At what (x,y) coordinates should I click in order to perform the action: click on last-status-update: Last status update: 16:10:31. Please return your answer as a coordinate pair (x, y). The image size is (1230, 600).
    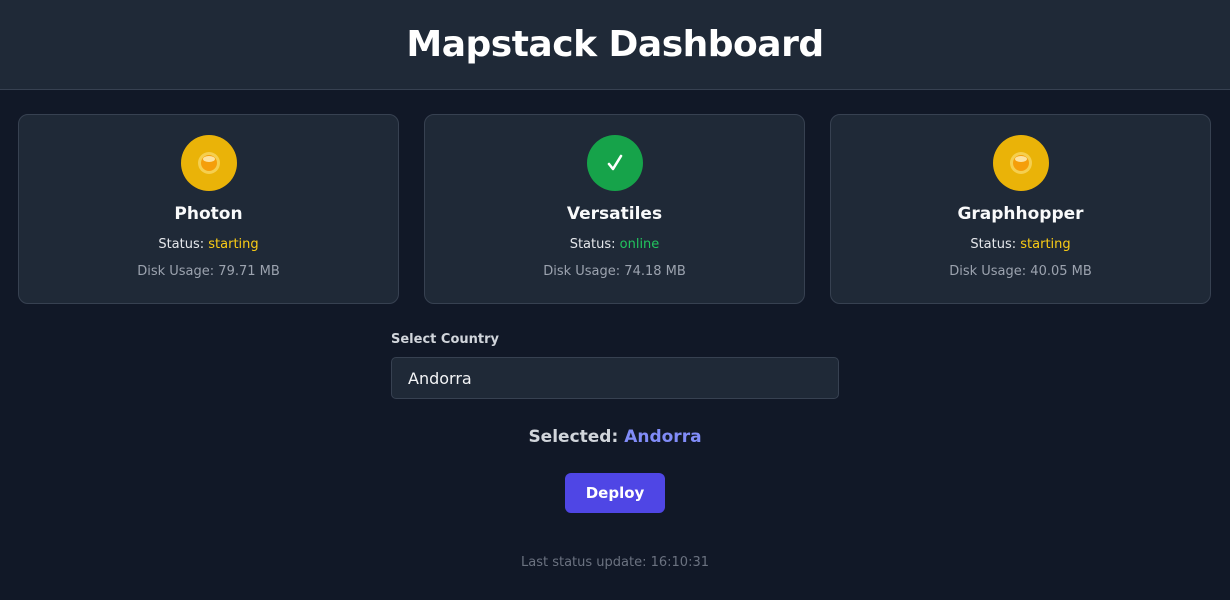
    Looking at the image, I should click on (615, 562).